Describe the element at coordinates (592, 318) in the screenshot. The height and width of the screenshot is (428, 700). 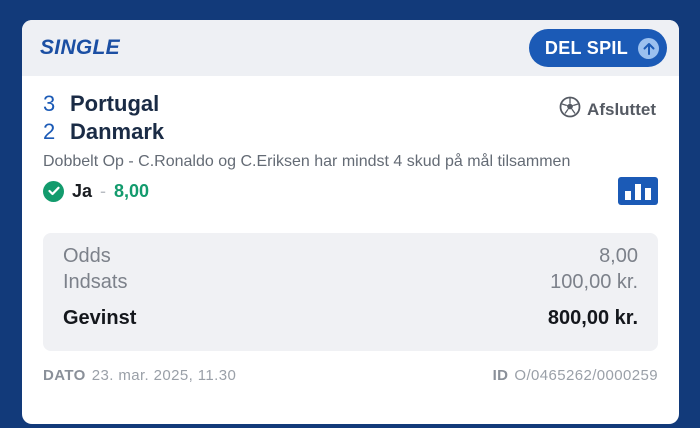
I see `winnings-value: 800,00 kr.` at that location.